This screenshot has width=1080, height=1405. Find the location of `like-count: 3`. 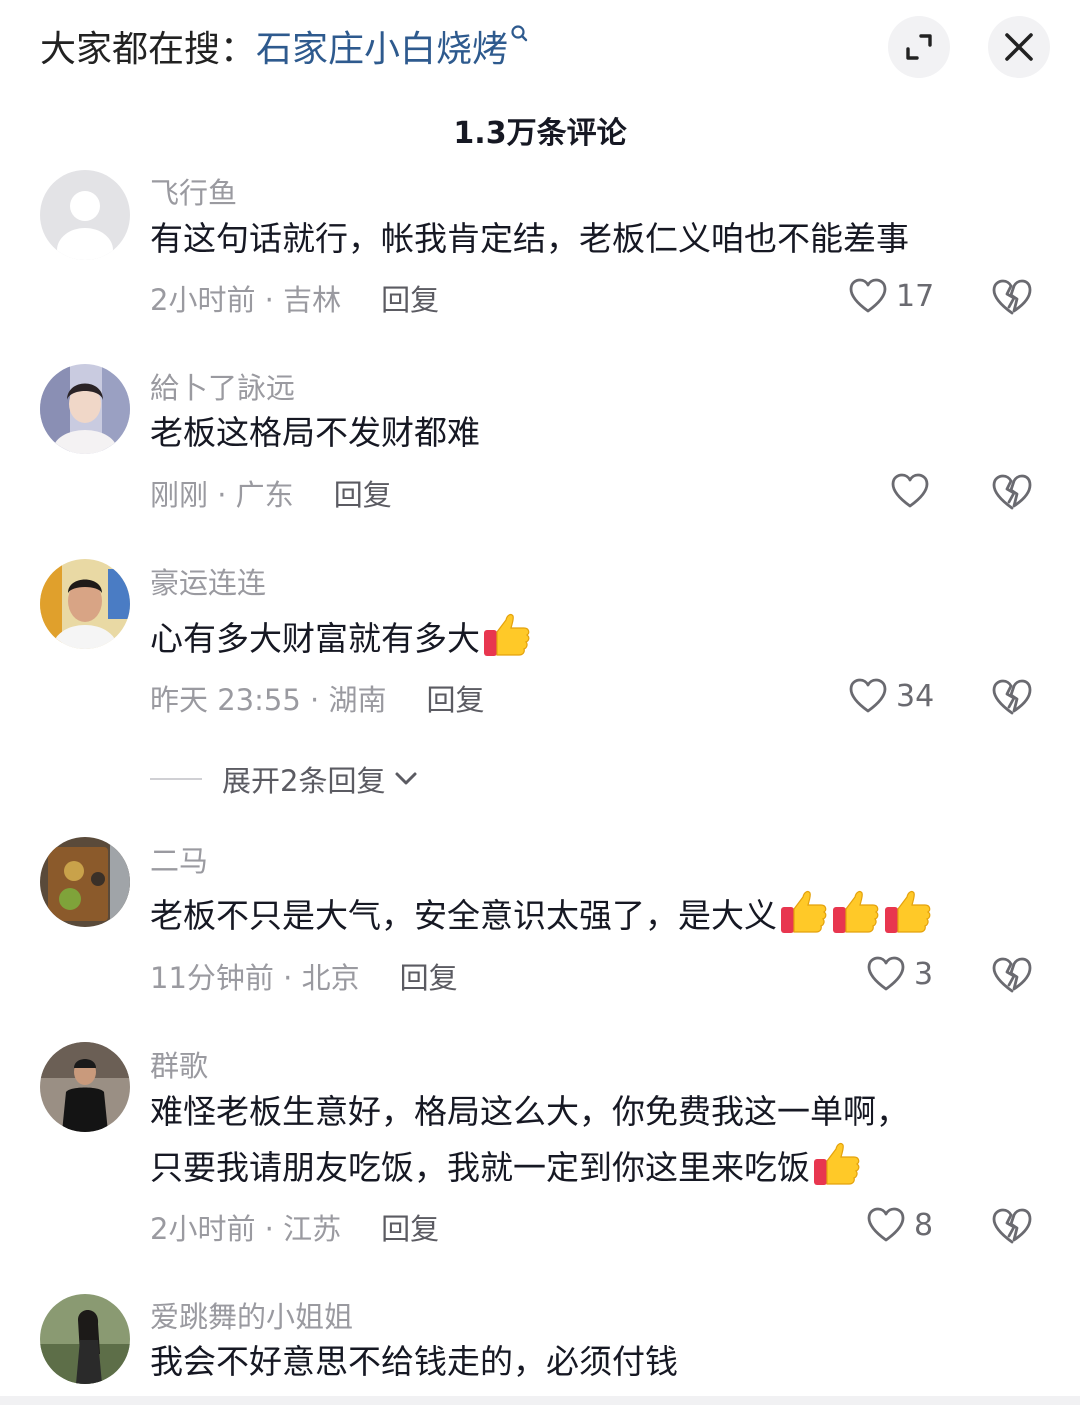

like-count: 3 is located at coordinates (924, 974).